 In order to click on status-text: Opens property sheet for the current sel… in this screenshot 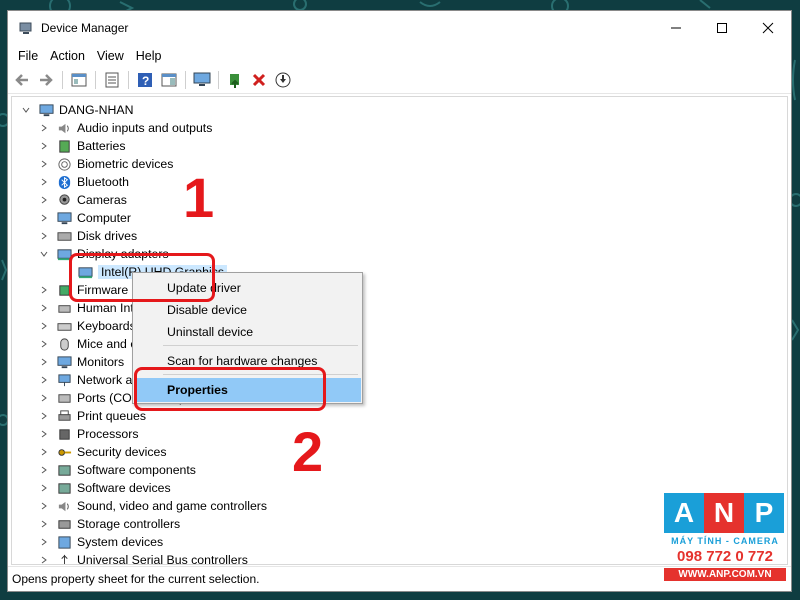, I will do `click(136, 579)`.